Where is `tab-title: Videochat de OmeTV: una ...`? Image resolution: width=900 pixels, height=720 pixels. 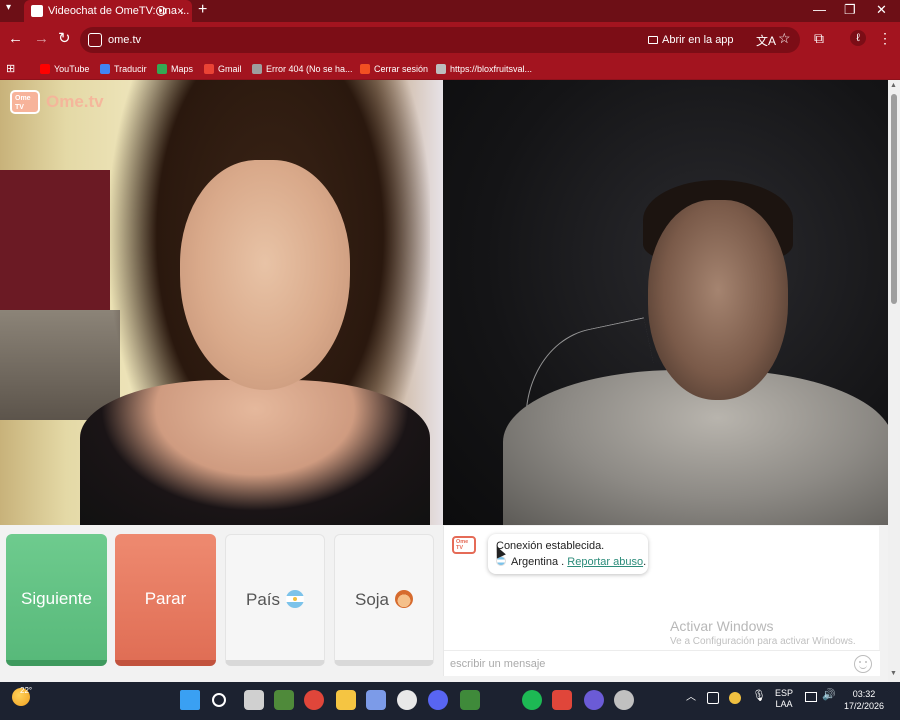
tab-title: Videochat de OmeTV: una ... is located at coordinates (119, 11).